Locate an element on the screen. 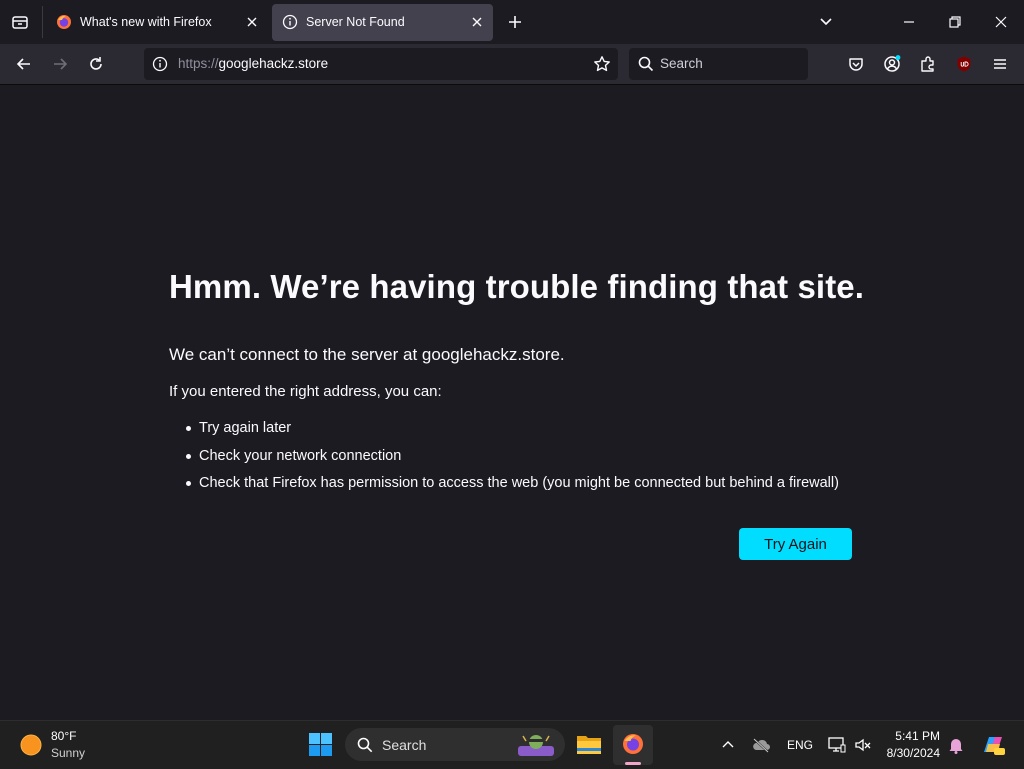  tab-title: Server Not Found is located at coordinates (355, 22).